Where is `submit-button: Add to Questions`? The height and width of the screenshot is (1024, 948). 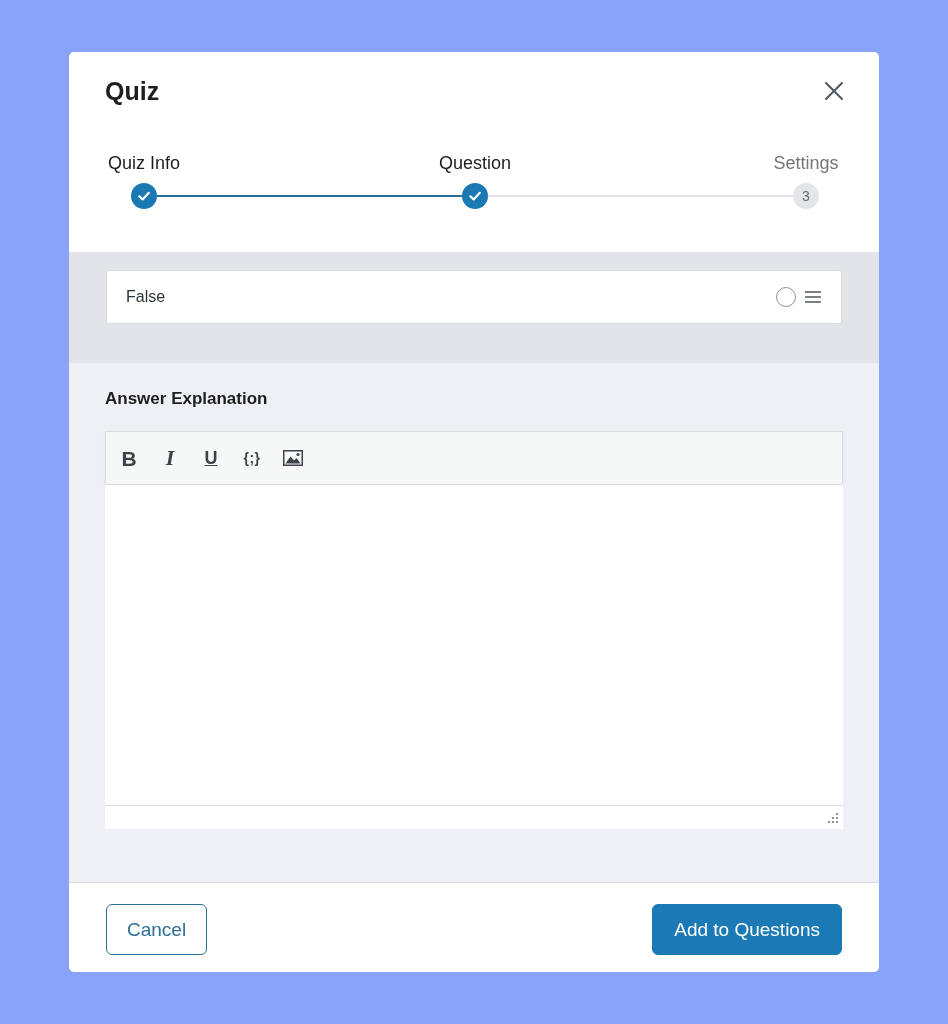
submit-button: Add to Questions is located at coordinates (747, 929).